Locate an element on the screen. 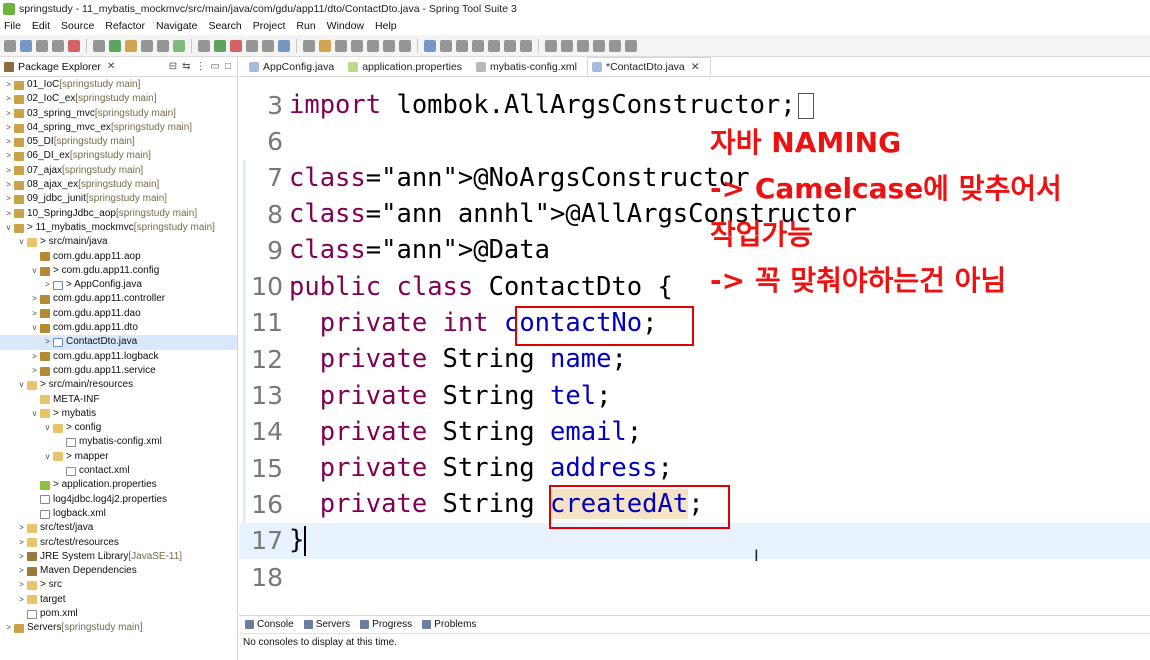 This screenshot has height=660, width=1150. tree-item: > src/test/resources is located at coordinates (118, 543).